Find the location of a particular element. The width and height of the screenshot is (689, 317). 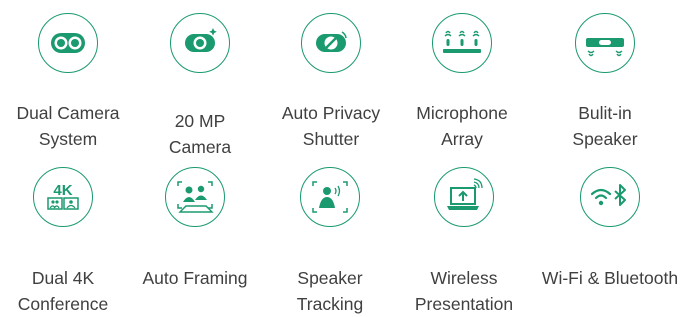

label-line-2: Presentation is located at coordinates (464, 304).